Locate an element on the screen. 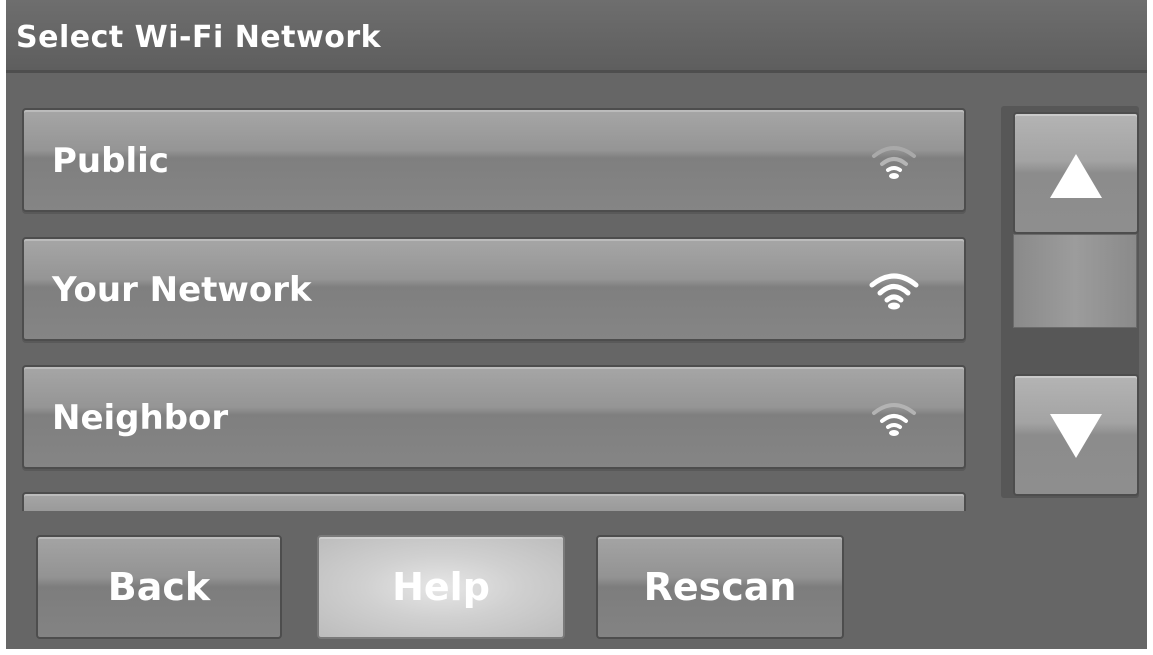  scrollbar is located at coordinates (1070, 302).